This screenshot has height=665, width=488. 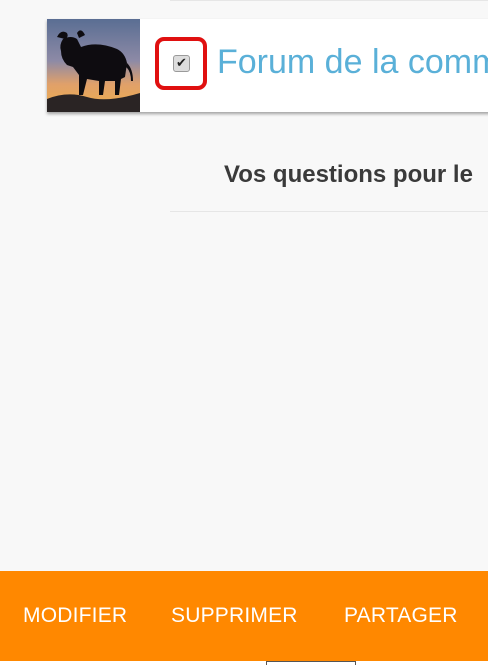 I want to click on forum-card: ✔ Forum de la comm, so click(x=267, y=65).